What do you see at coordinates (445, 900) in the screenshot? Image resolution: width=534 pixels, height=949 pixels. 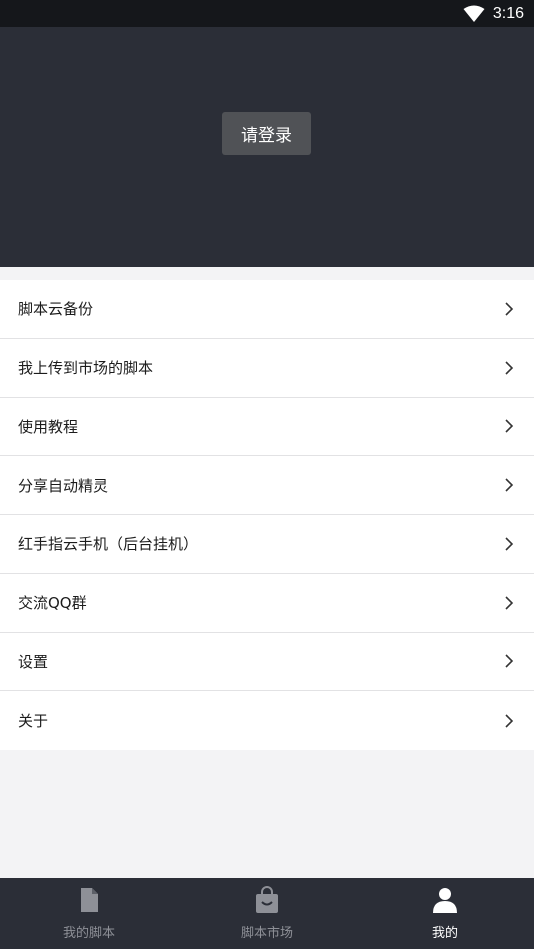 I see `person-icon` at bounding box center [445, 900].